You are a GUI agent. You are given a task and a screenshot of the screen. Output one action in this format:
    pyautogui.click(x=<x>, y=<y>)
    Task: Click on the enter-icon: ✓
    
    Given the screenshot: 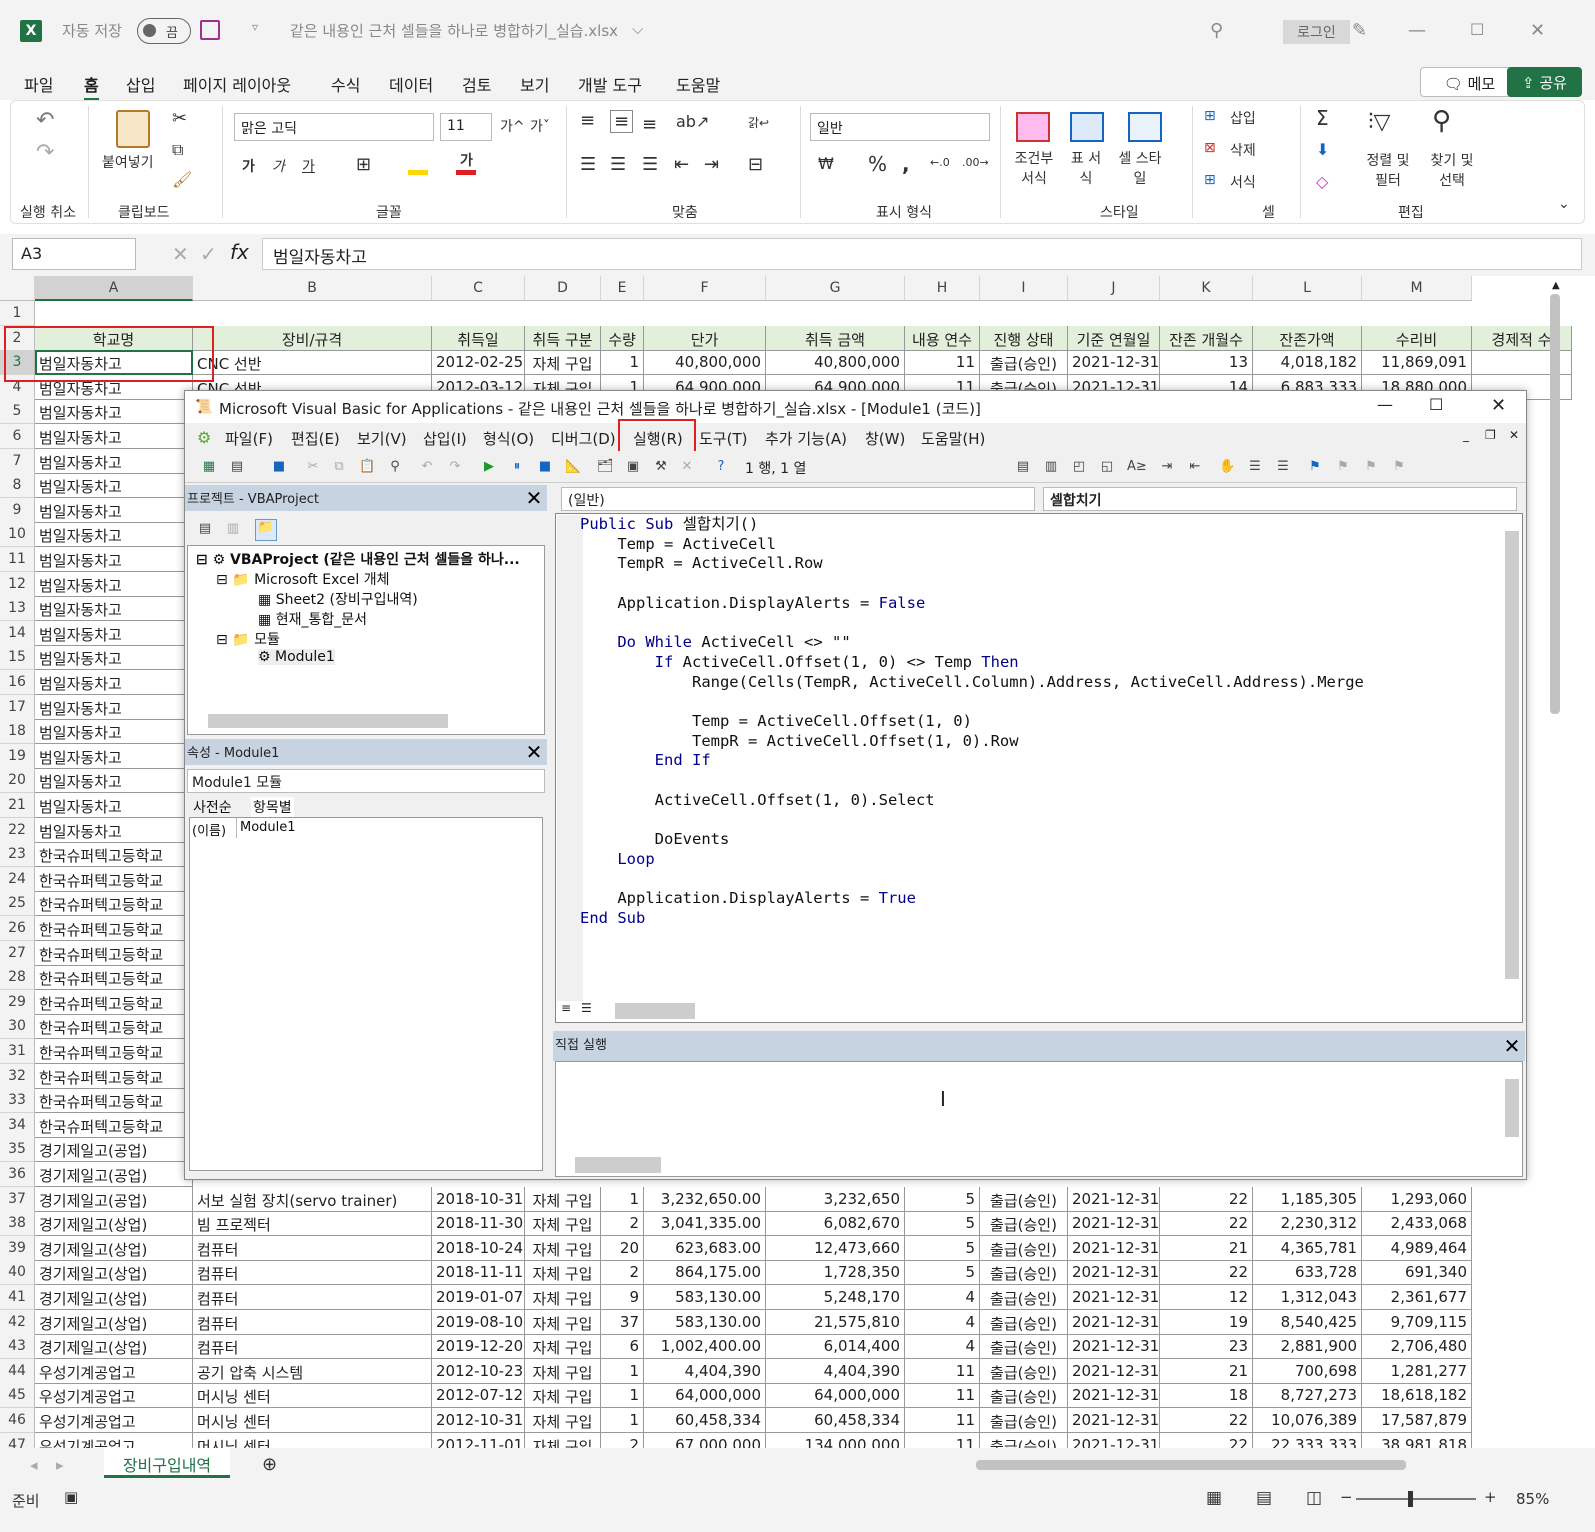 What is the action you would take?
    pyautogui.click(x=208, y=254)
    